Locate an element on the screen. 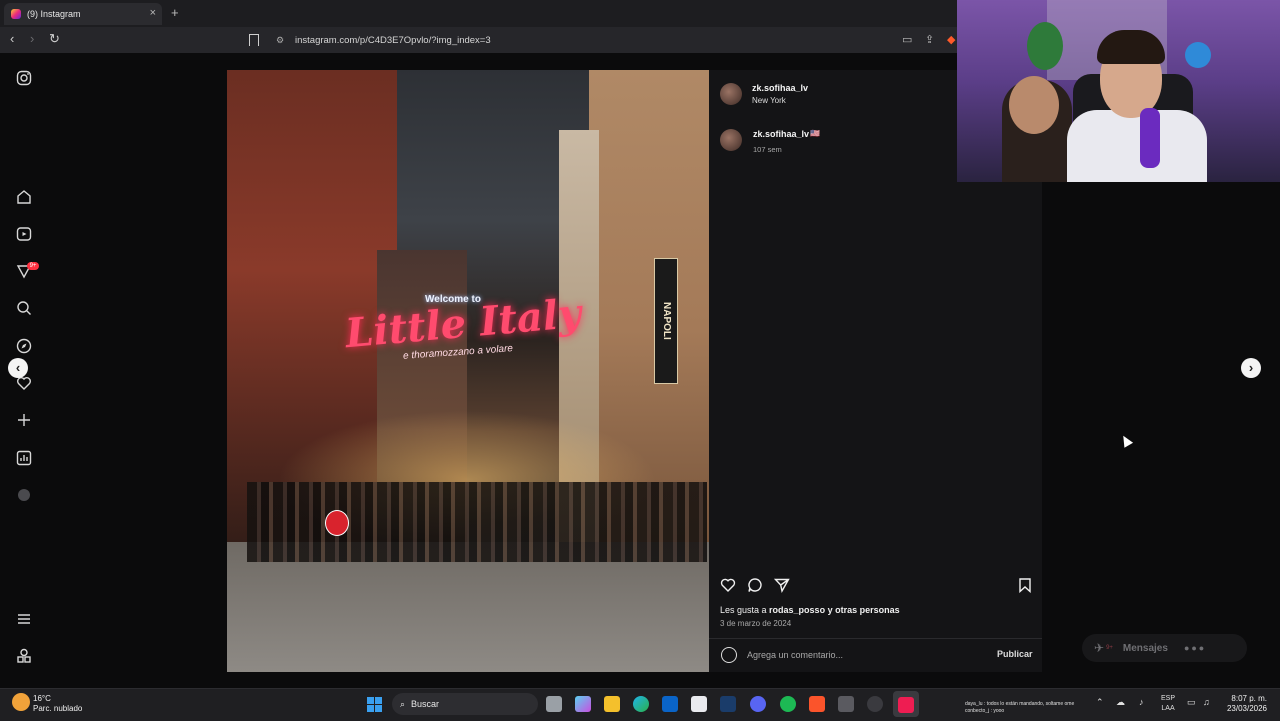  tab-title: (9) Instagram is located at coordinates (54, 14).